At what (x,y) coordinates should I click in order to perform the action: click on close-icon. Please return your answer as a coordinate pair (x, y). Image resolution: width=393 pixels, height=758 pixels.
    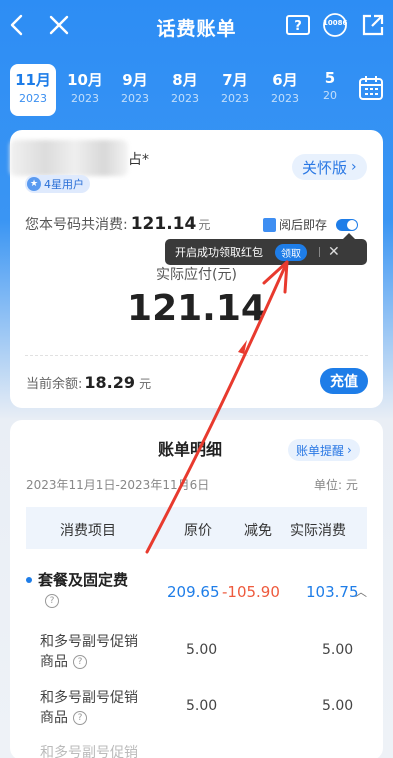
    Looking at the image, I should click on (59, 25).